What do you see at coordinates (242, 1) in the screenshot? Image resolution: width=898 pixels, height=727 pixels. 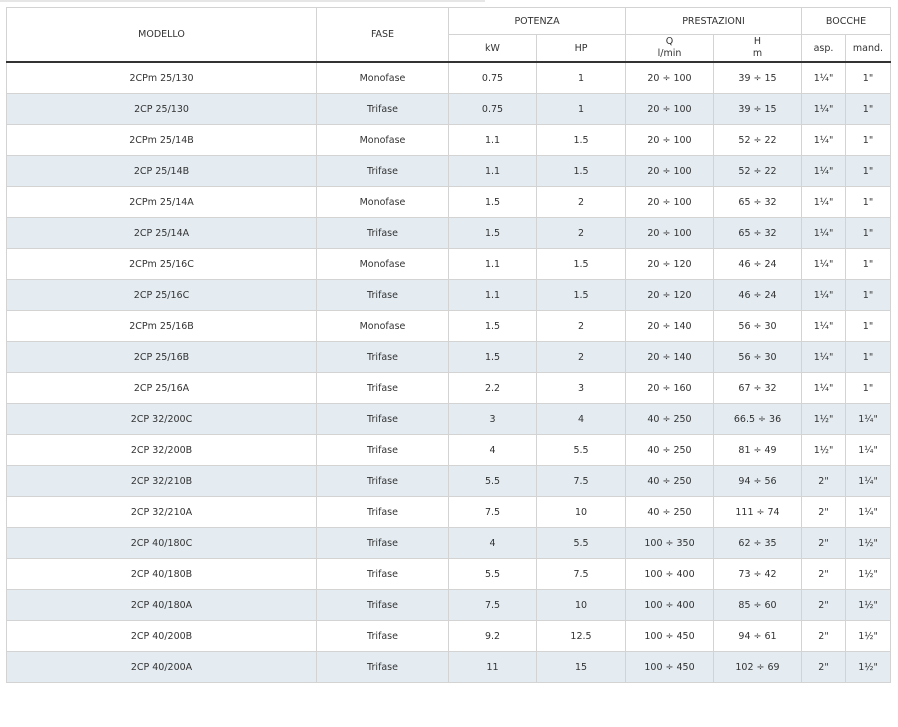 I see `top-divider` at bounding box center [242, 1].